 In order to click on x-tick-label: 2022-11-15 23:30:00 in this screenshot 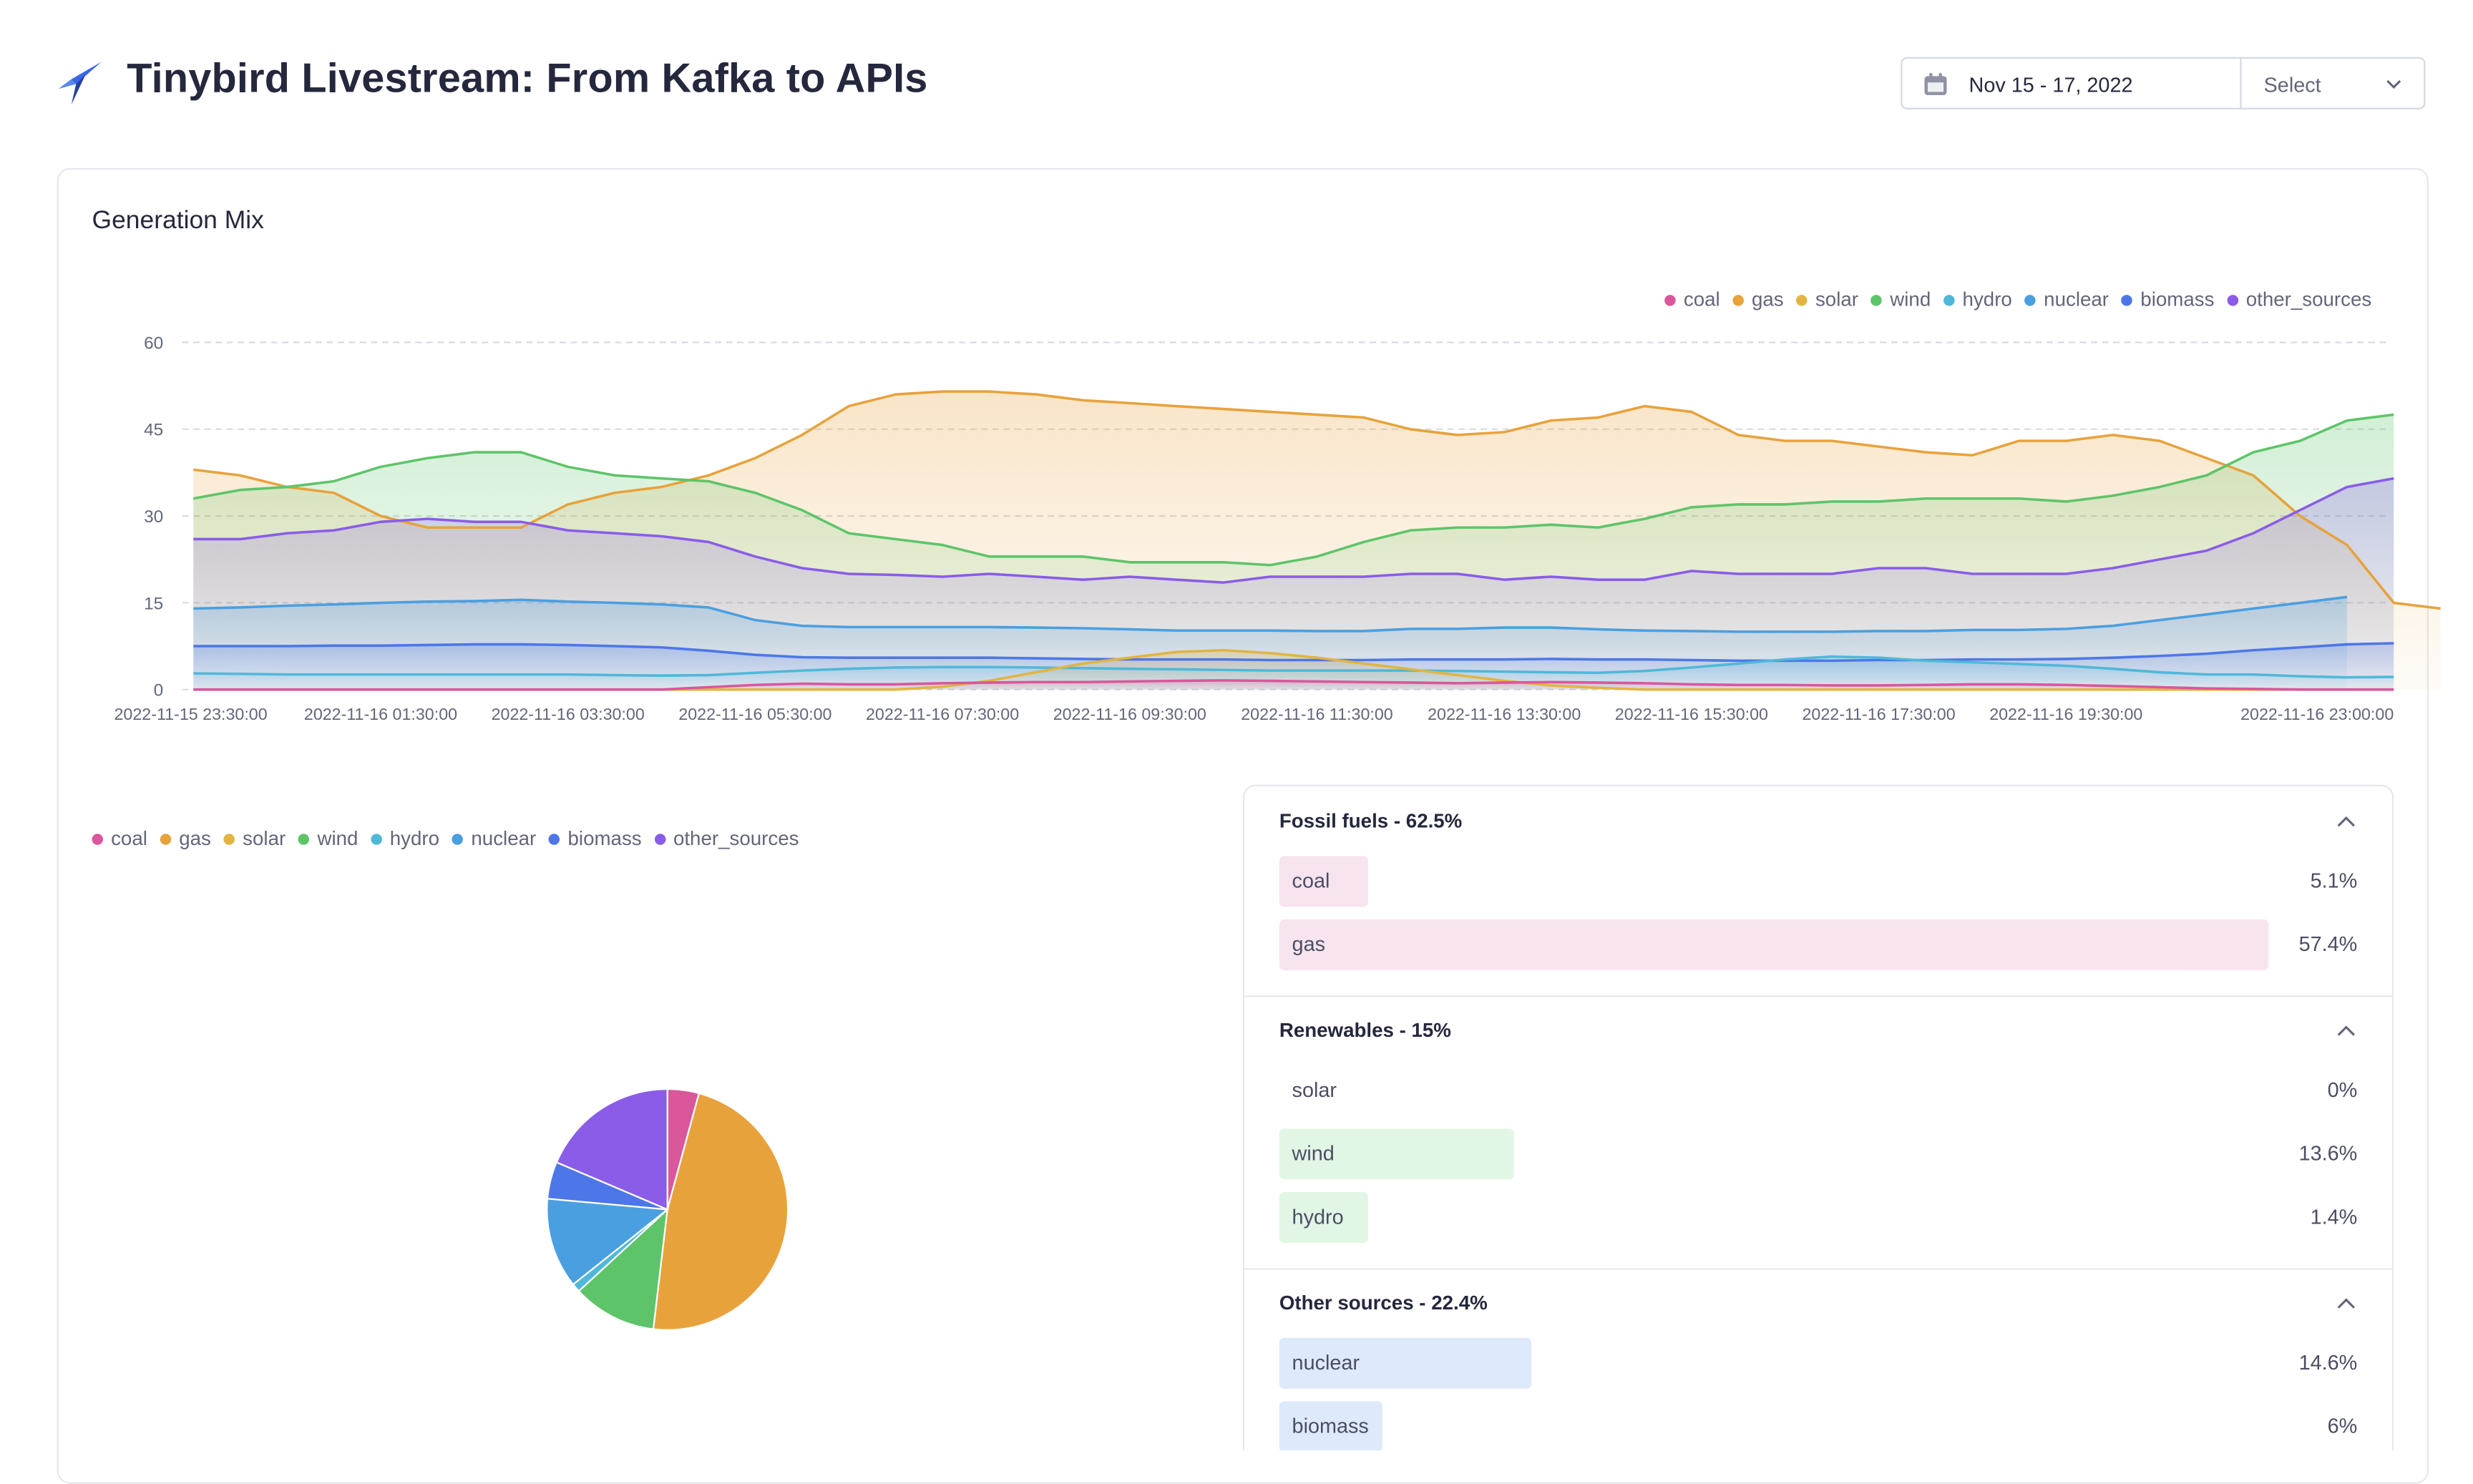, I will do `click(191, 714)`.